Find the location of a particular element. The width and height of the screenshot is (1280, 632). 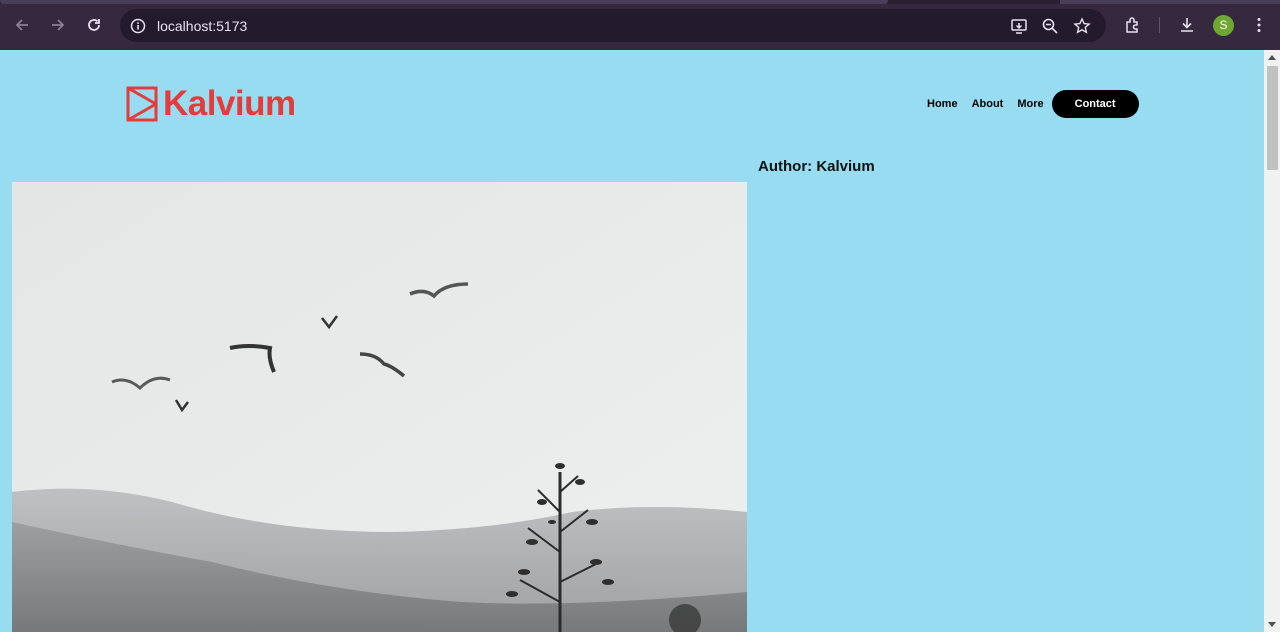

browser-toolbar: localhost:5173 S is located at coordinates (640, 25).